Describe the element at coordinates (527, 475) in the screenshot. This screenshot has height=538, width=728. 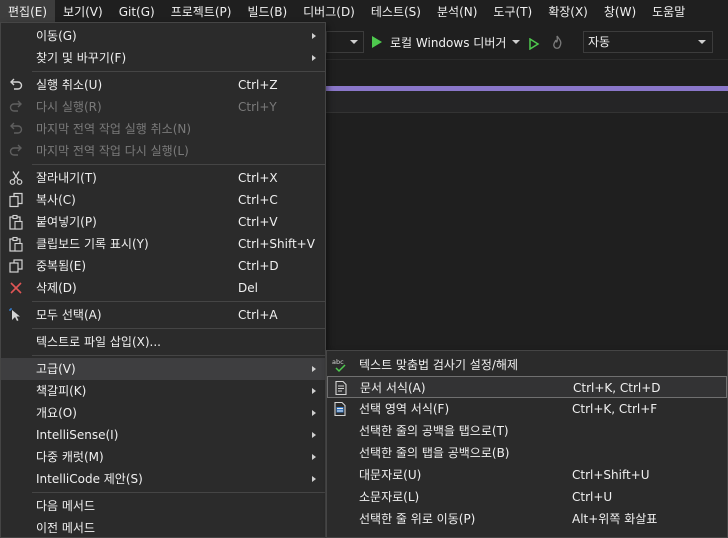
I see `menu-item-uppercase: 대문자로(U) Ctrl+Shift+U` at that location.